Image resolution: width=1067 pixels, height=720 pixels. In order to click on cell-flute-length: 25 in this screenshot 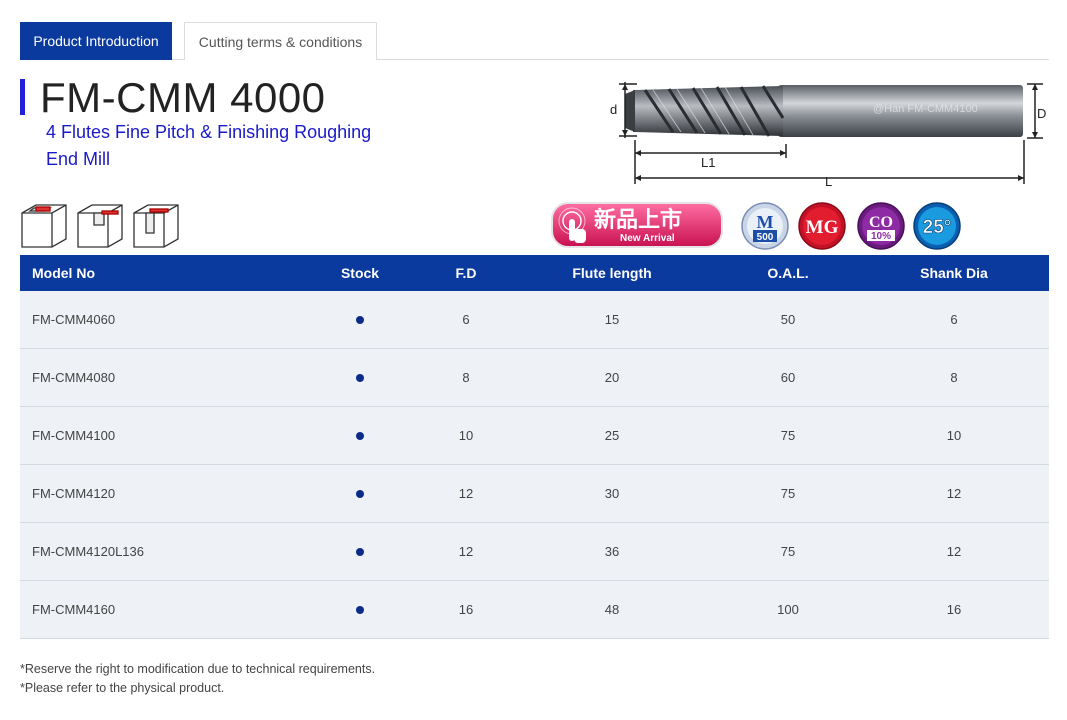, I will do `click(612, 435)`.